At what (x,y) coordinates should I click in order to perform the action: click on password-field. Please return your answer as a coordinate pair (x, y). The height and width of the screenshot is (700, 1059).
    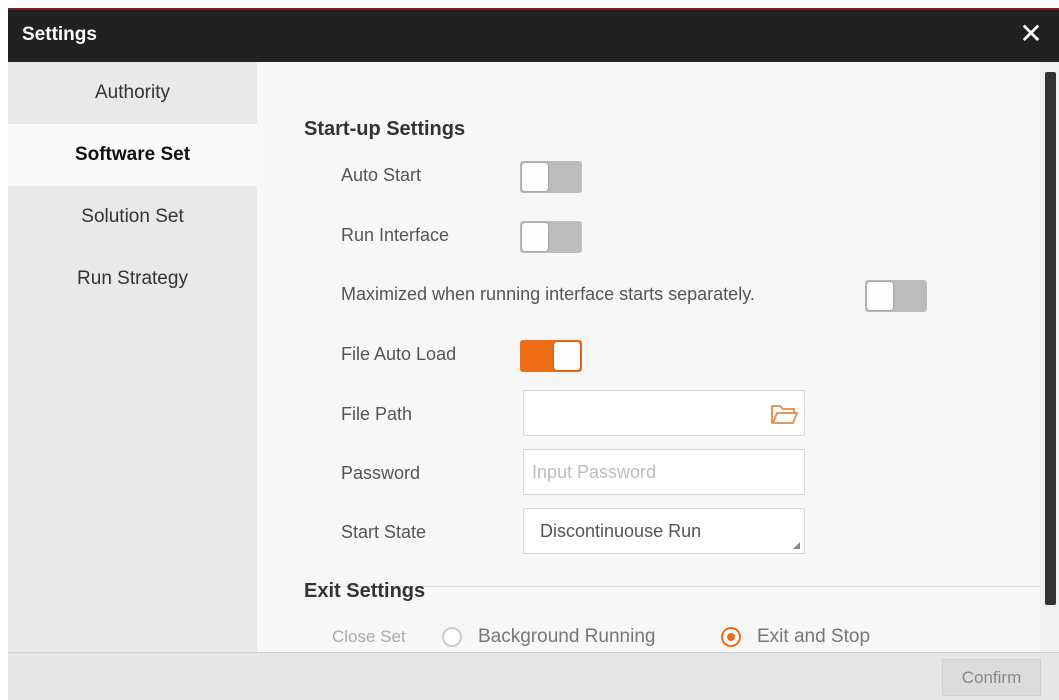
    Looking at the image, I should click on (664, 472).